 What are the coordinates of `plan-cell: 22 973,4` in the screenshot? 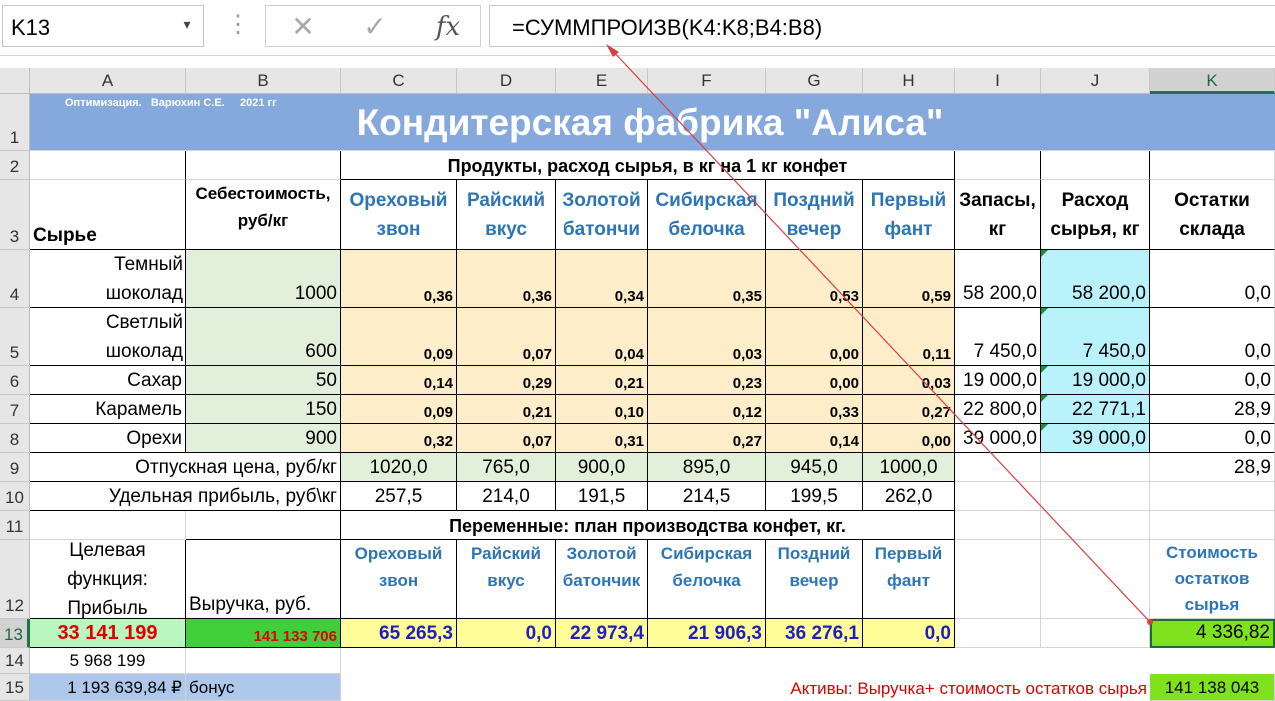 It's located at (602, 633).